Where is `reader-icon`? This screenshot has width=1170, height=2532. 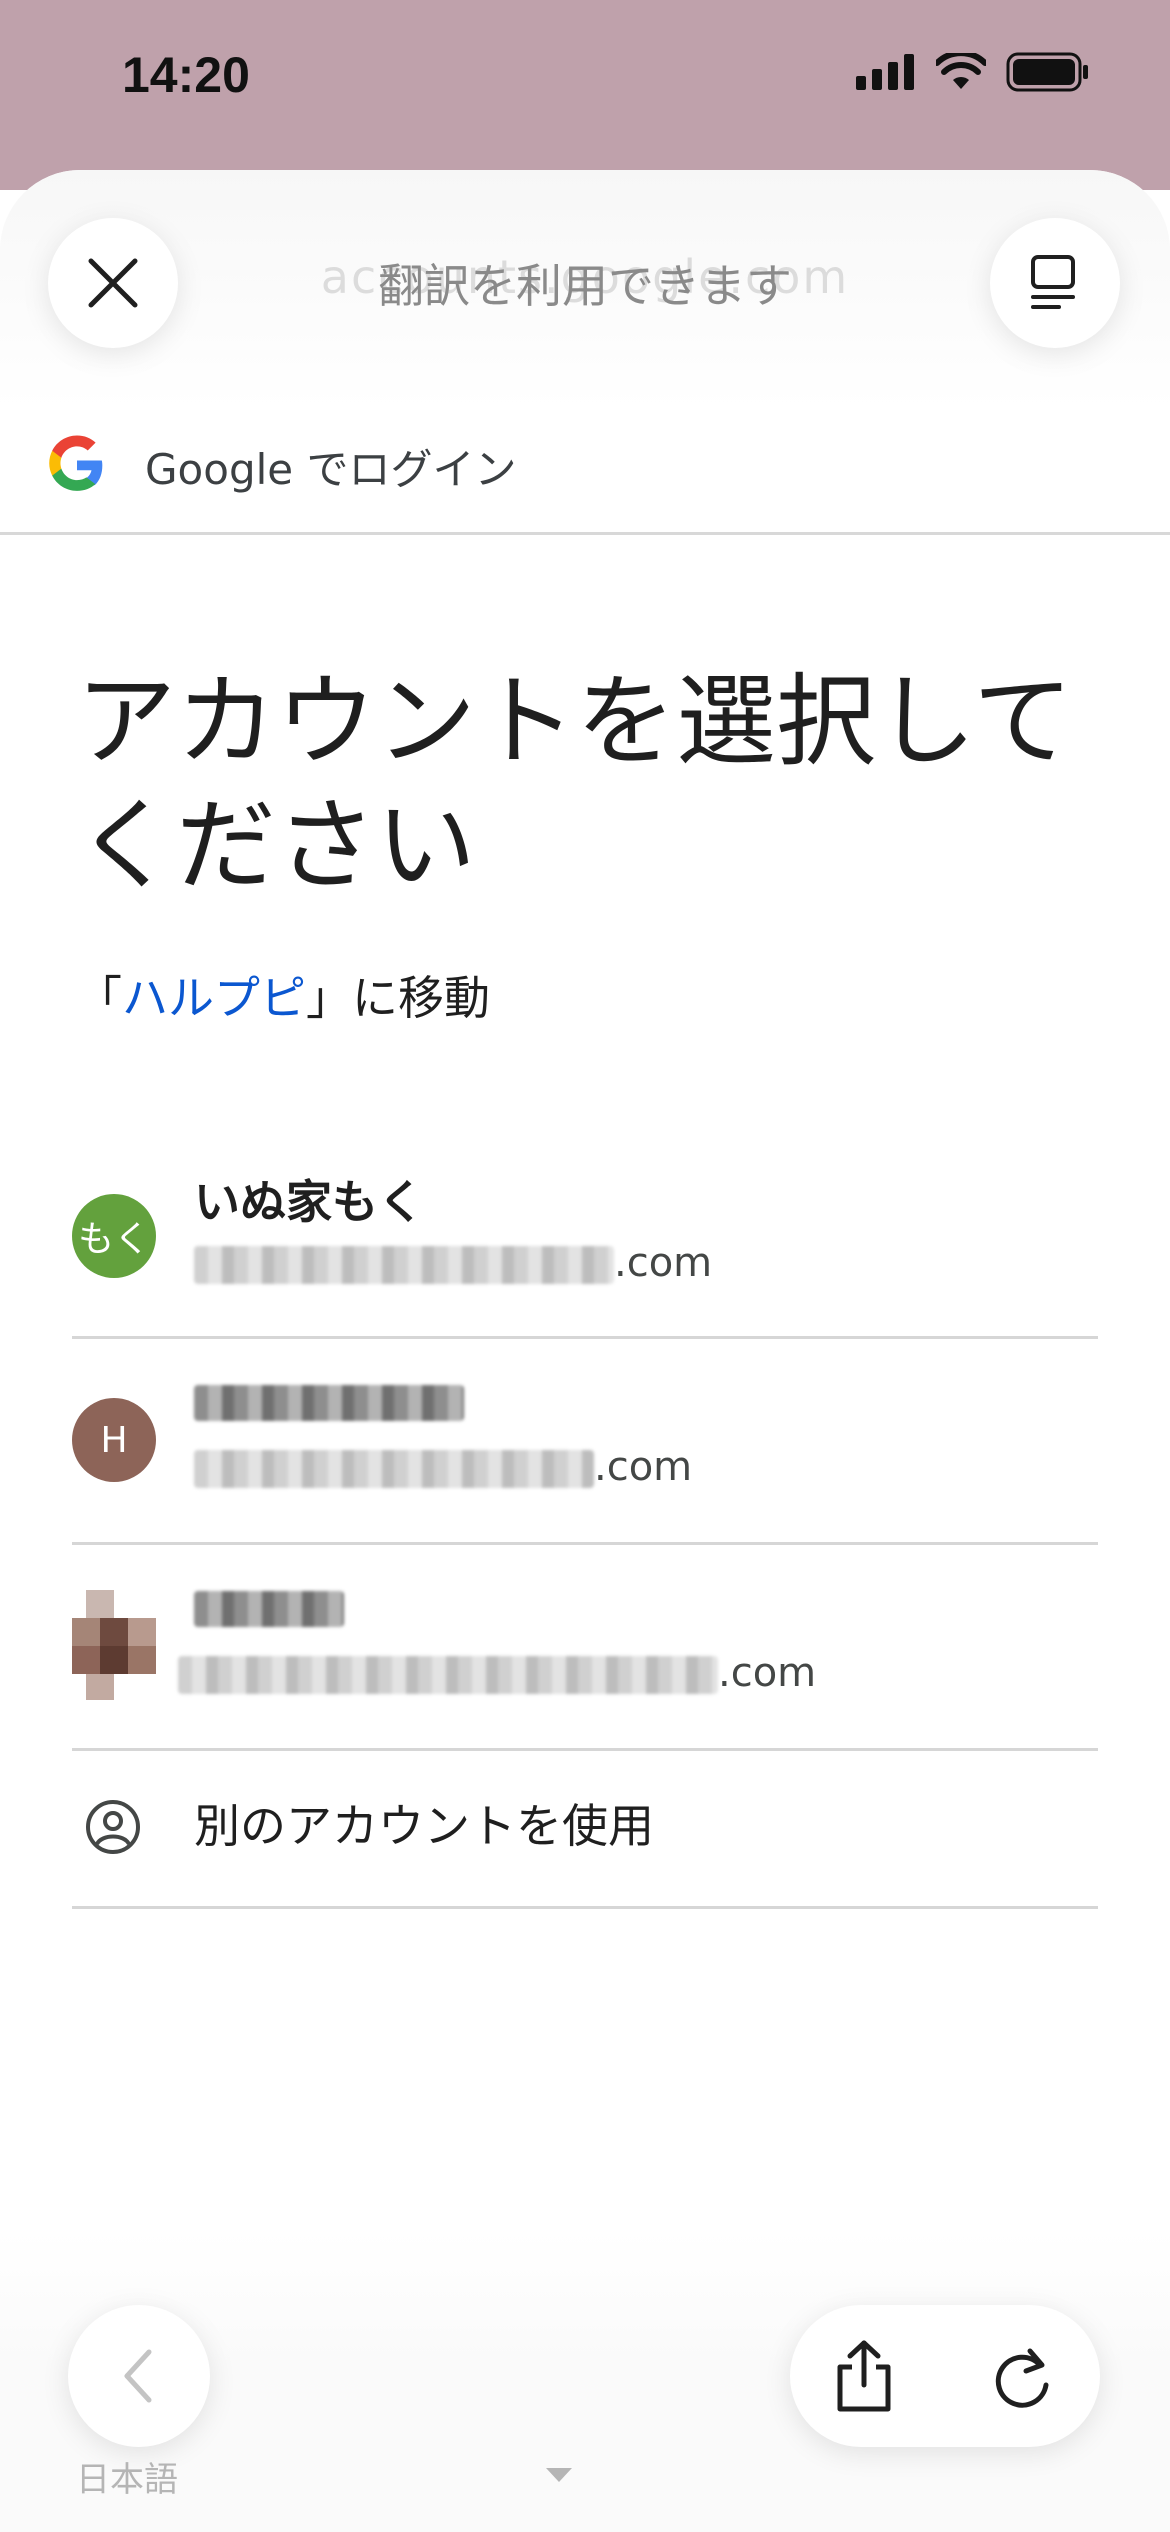
reader-icon is located at coordinates (1053, 282).